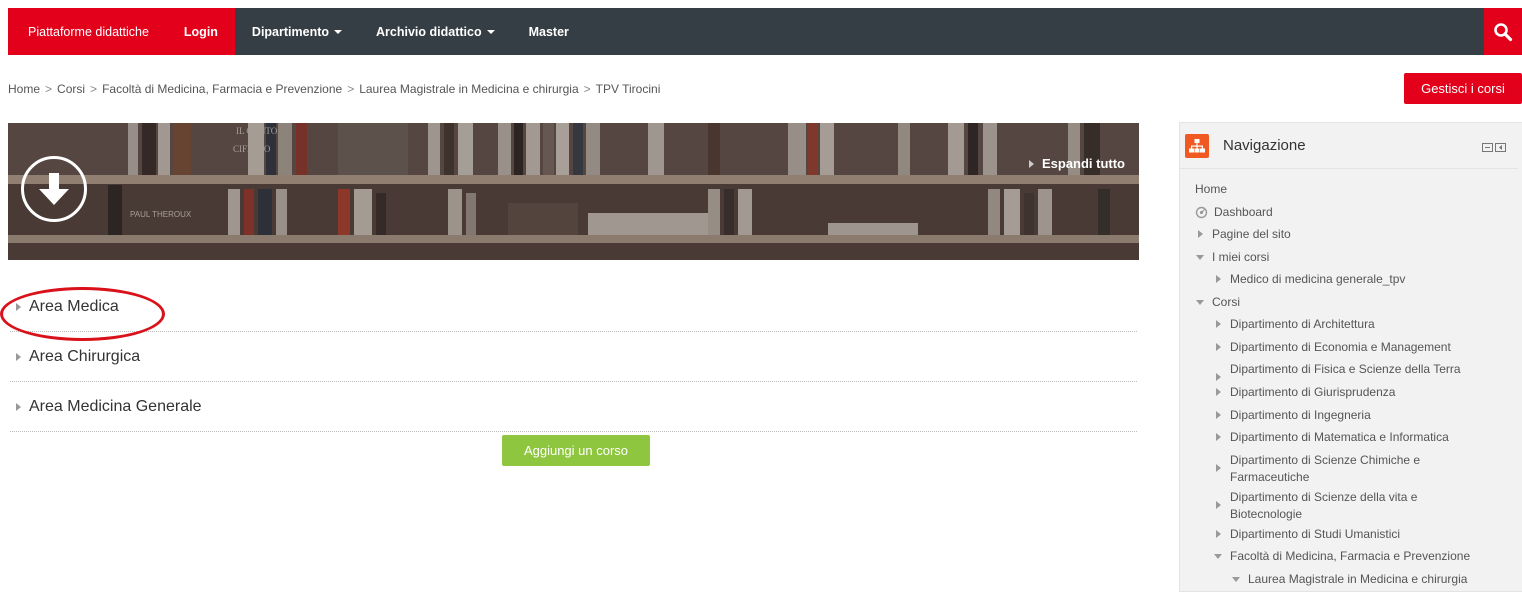  I want to click on nav-label: Master, so click(548, 31).